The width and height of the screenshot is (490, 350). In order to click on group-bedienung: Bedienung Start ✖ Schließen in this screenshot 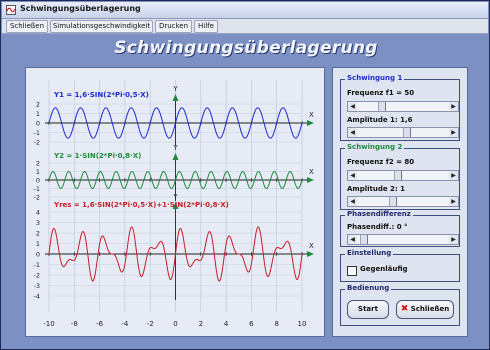, I will do `click(400, 305)`.